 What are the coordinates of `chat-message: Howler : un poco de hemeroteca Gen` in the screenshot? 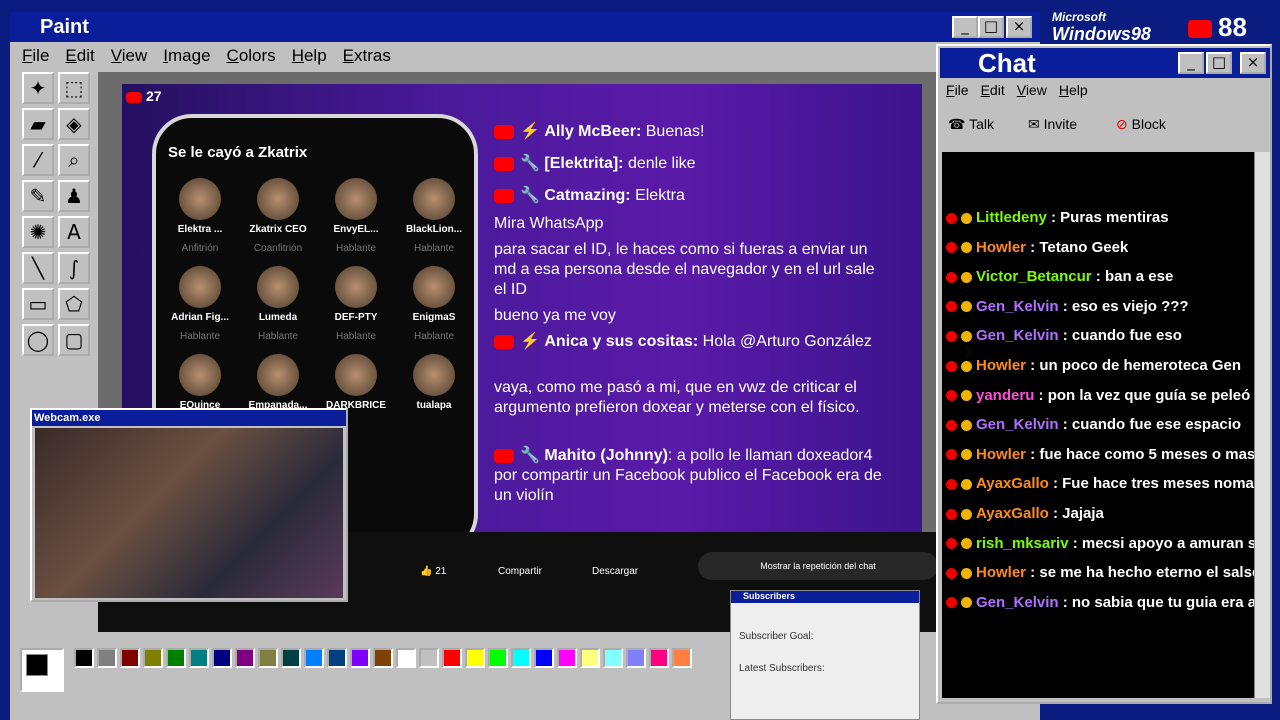 It's located at (1093, 366).